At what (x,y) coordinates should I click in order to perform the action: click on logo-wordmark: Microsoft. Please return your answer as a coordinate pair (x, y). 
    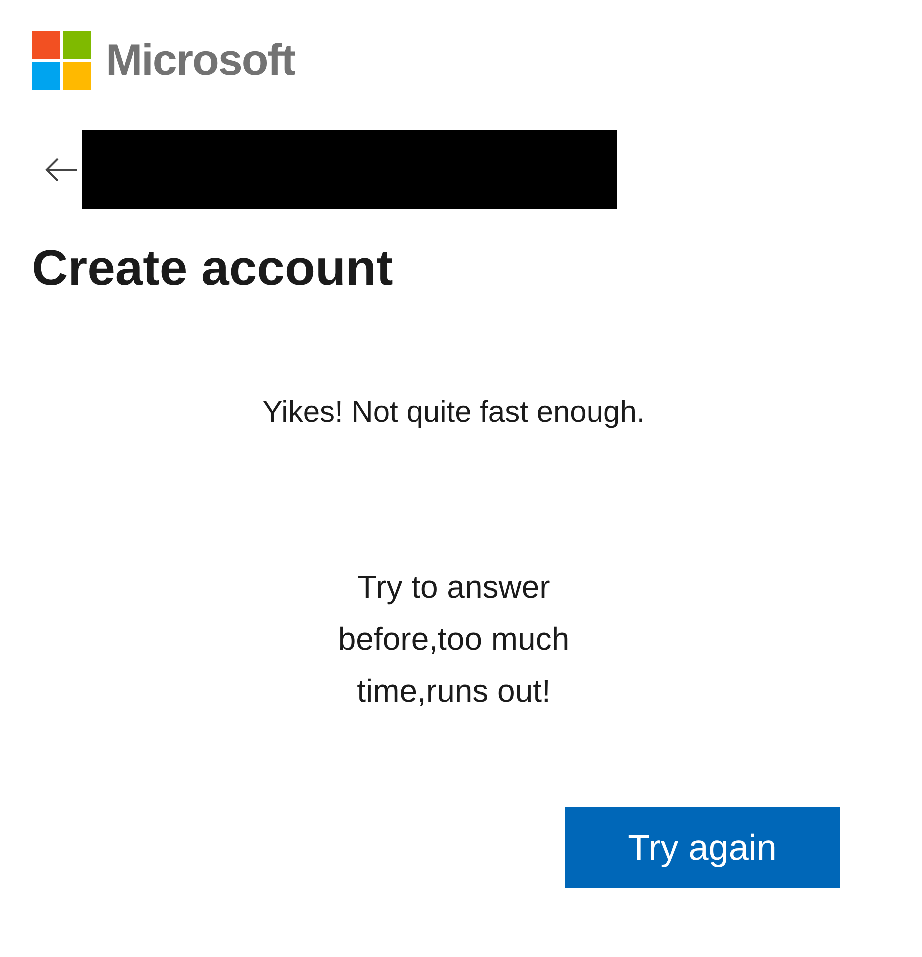
    Looking at the image, I should click on (200, 61).